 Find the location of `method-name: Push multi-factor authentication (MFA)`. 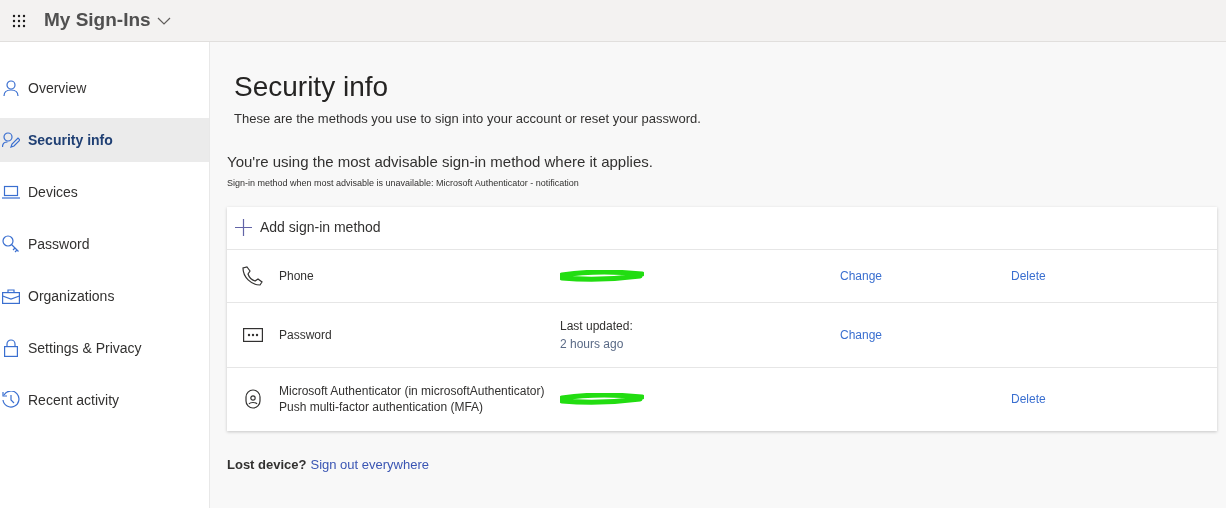

method-name: Push multi-factor authentication (MFA) is located at coordinates (382, 407).